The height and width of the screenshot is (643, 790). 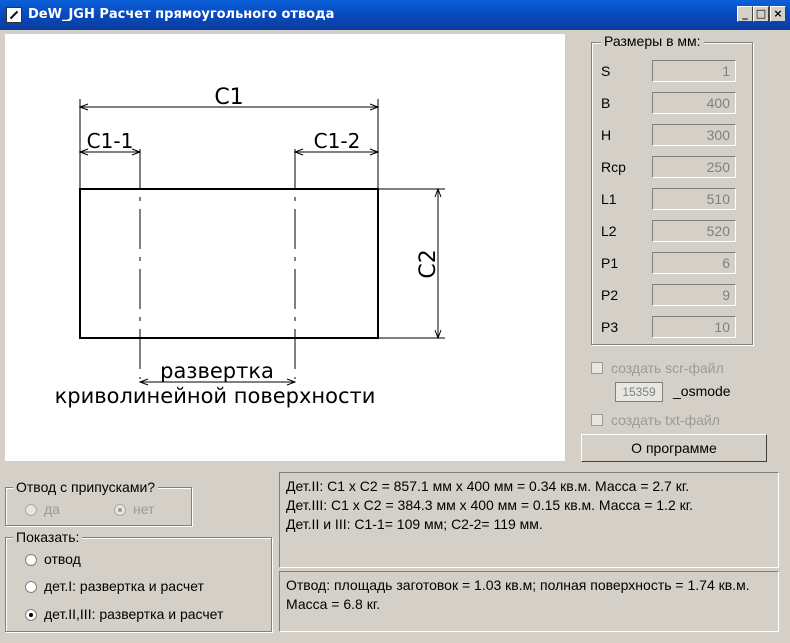 What do you see at coordinates (613, 167) in the screenshot?
I see `label-rcp: Rср` at bounding box center [613, 167].